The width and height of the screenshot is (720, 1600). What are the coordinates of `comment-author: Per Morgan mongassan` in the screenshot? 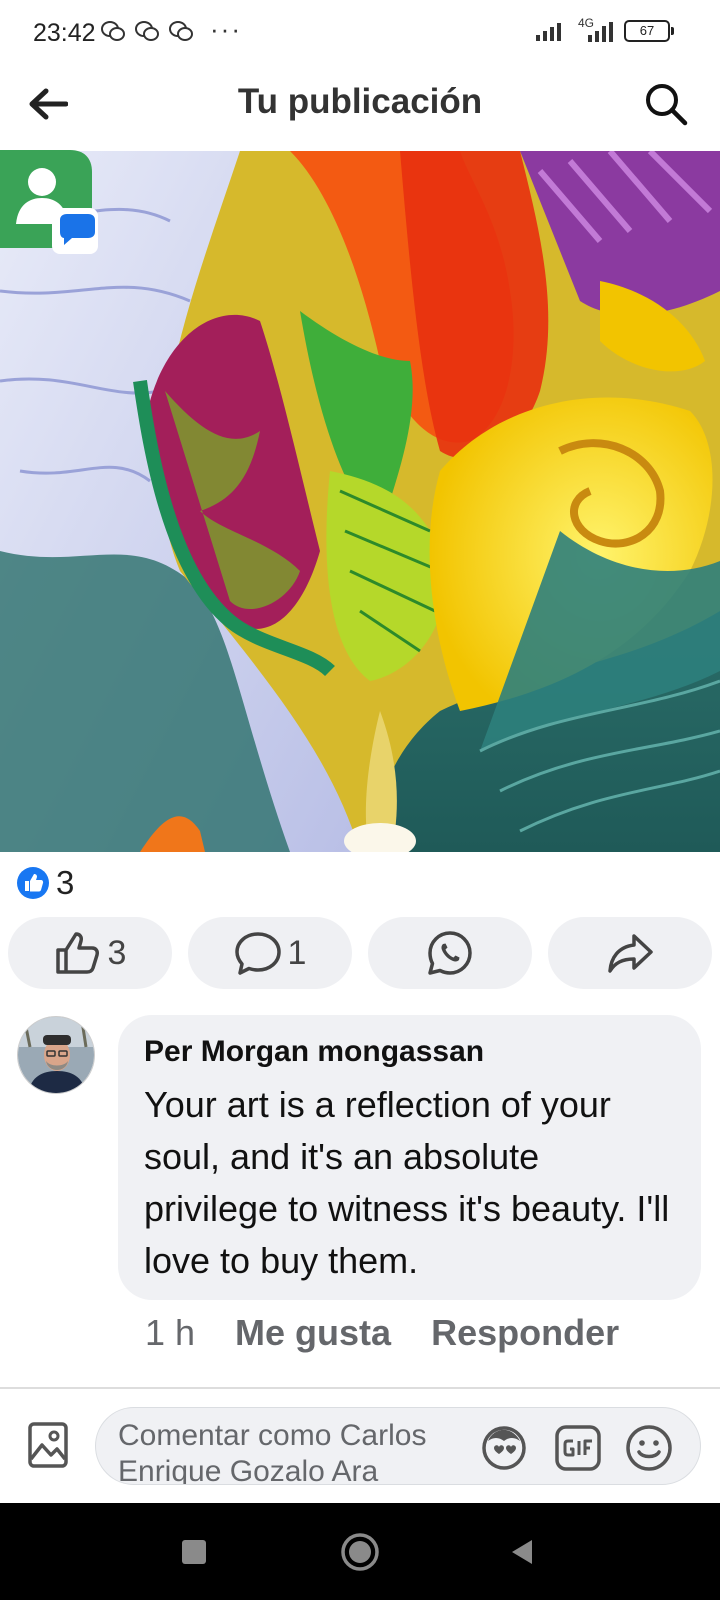 It's located at (410, 1052).